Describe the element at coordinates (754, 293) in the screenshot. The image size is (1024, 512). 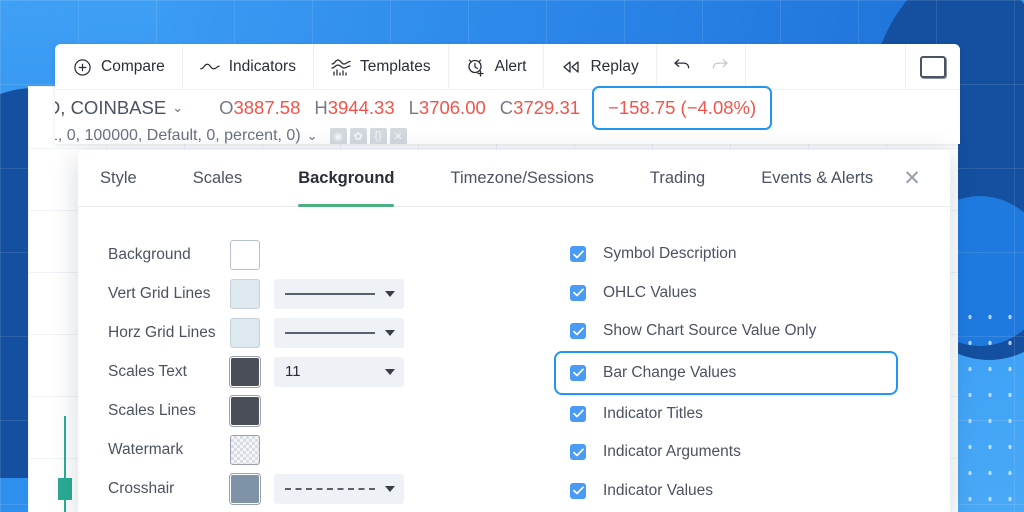
I see `checkbox-row-ohlc-values: OHLC Values` at that location.